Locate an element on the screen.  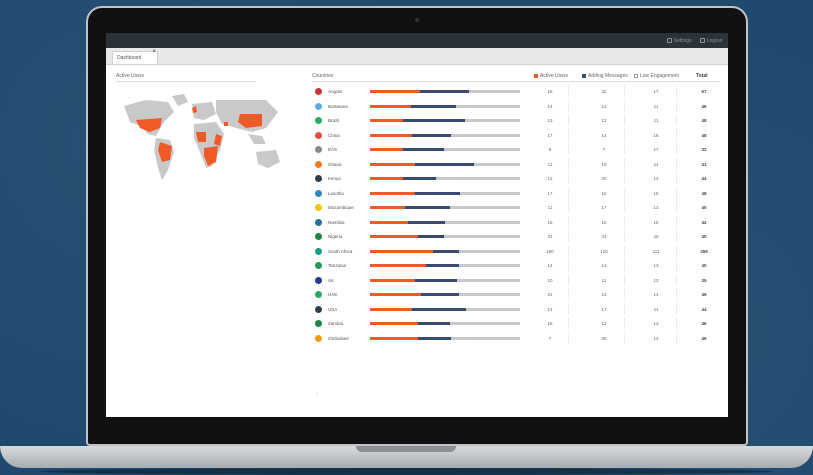
value-adding-messages: 41 is located at coordinates (604, 236).